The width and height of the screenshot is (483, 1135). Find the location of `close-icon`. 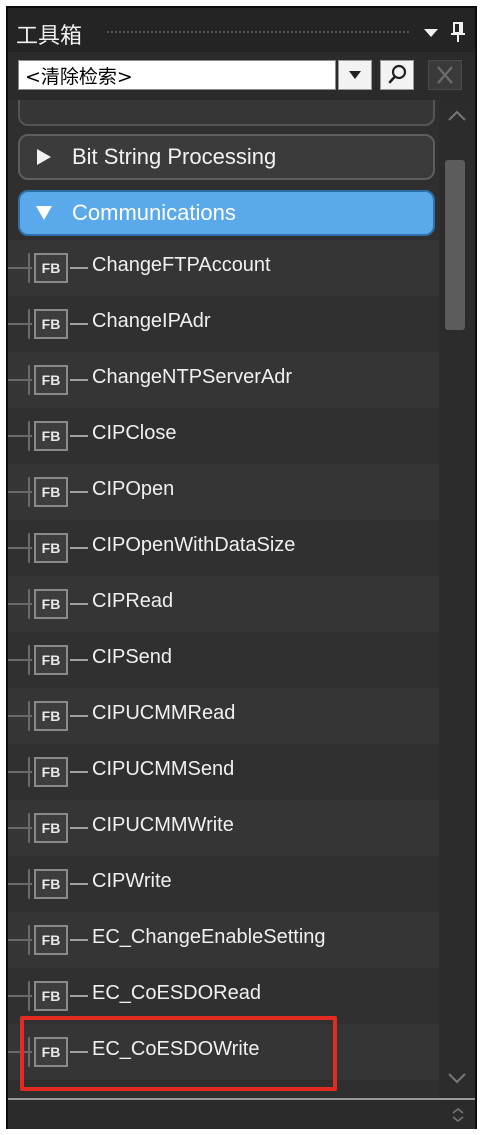

close-icon is located at coordinates (445, 75).